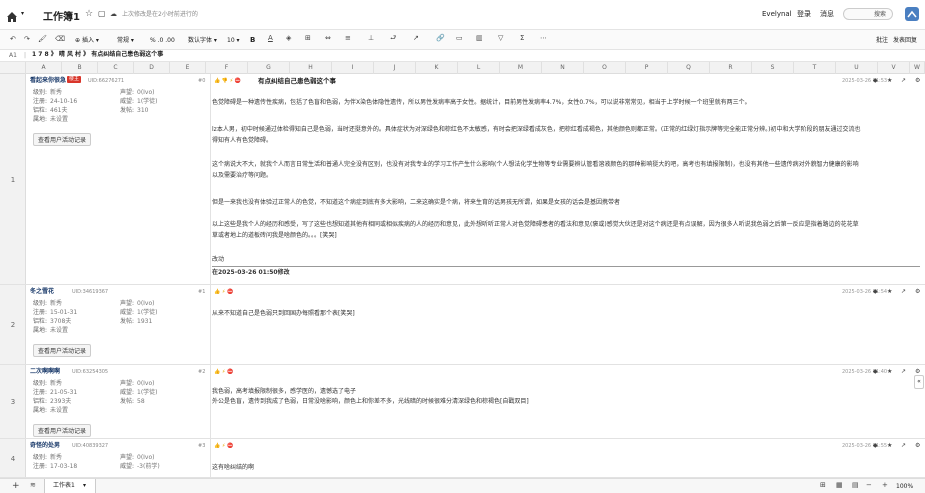  I want to click on column-header-i: I, so click(353, 68).